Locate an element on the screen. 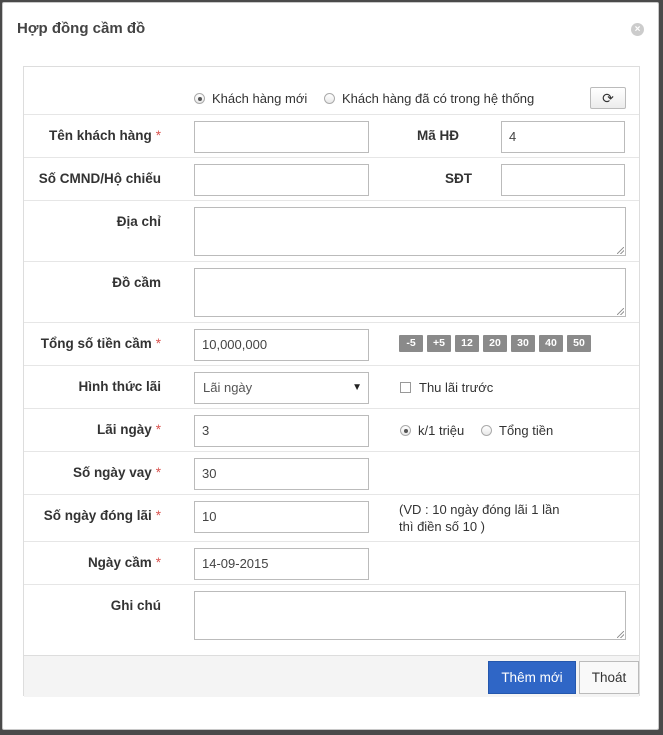 Image resolution: width=663 pixels, height=735 pixels. loan-days-input: 30 is located at coordinates (281, 474).